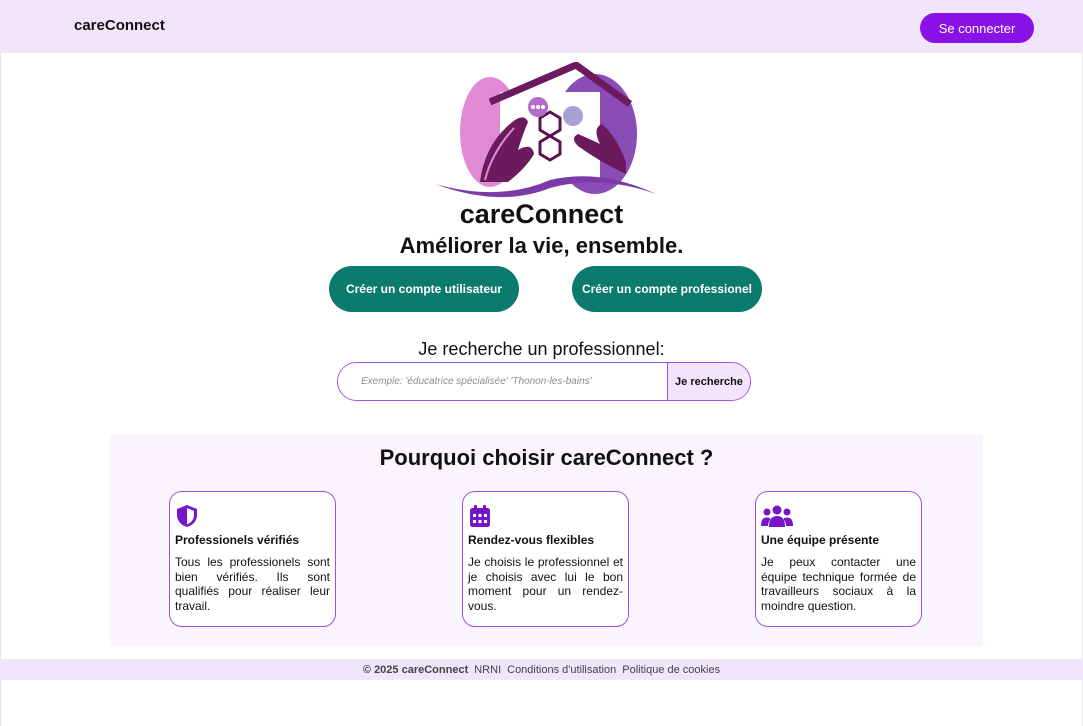  I want to click on feature-card-title: Une équipe présente, so click(820, 540).